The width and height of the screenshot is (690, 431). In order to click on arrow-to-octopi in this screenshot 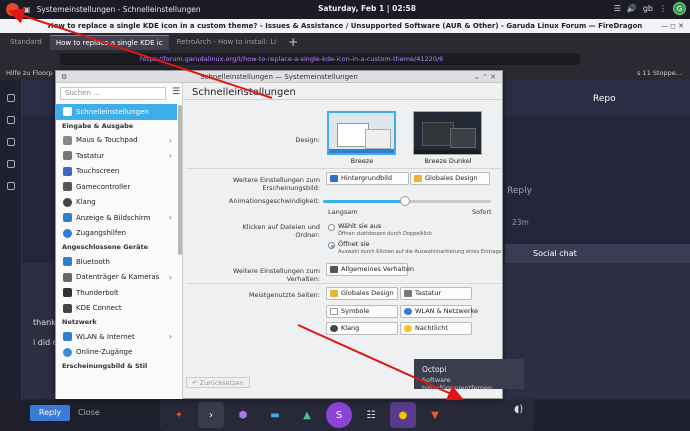, I will do `click(380, 362)`.